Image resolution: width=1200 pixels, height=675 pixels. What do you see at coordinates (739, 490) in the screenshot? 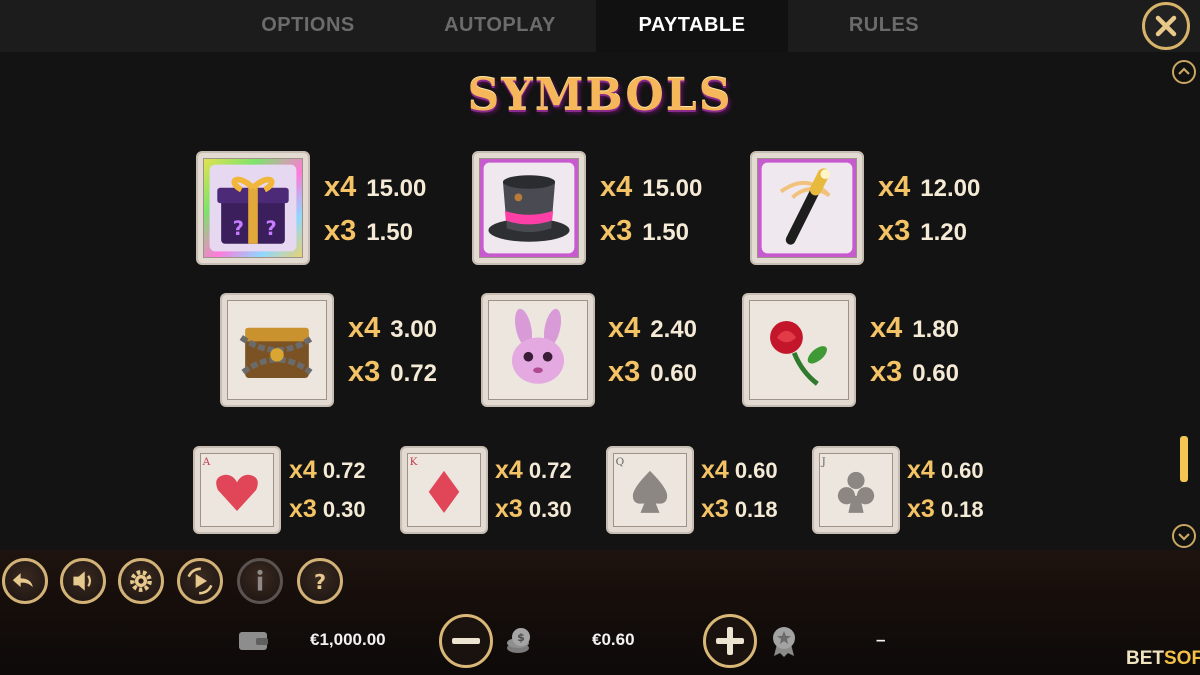
I see `payout-queen-spades: x4 0.60 x3 0.18` at bounding box center [739, 490].